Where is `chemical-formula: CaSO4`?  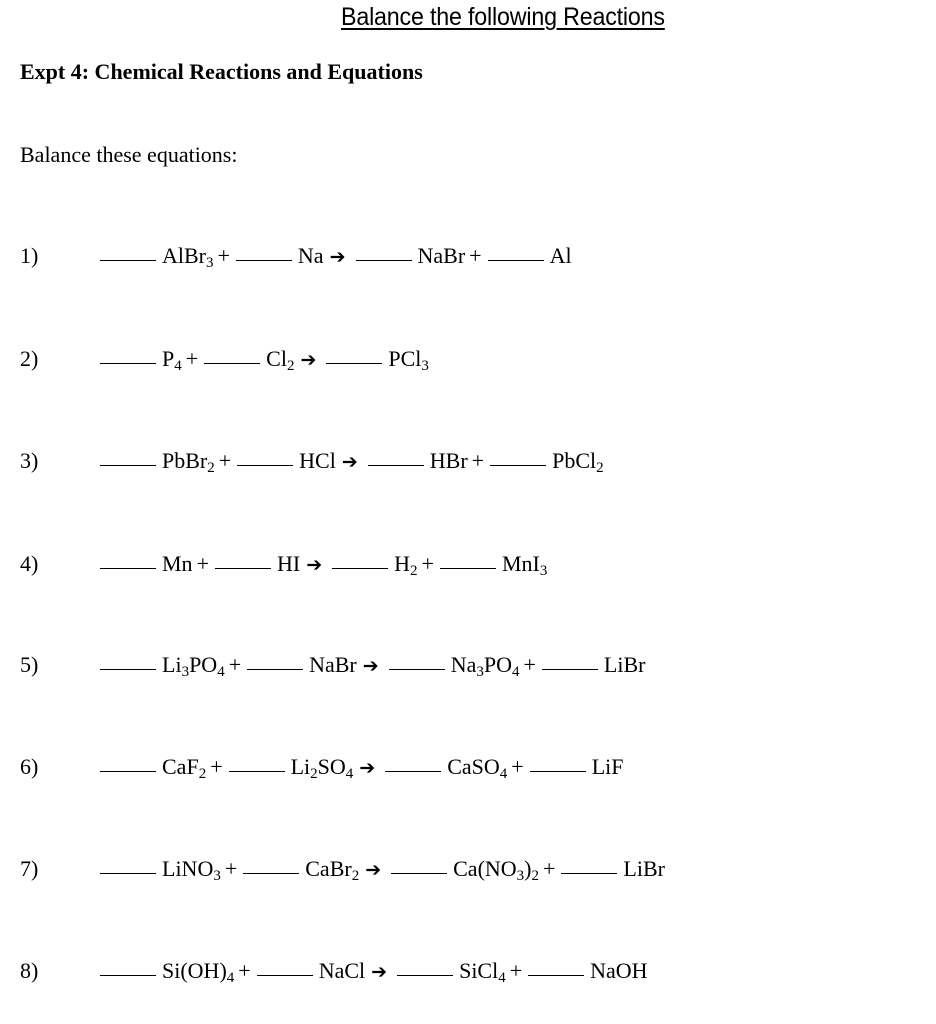 chemical-formula: CaSO4 is located at coordinates (477, 768).